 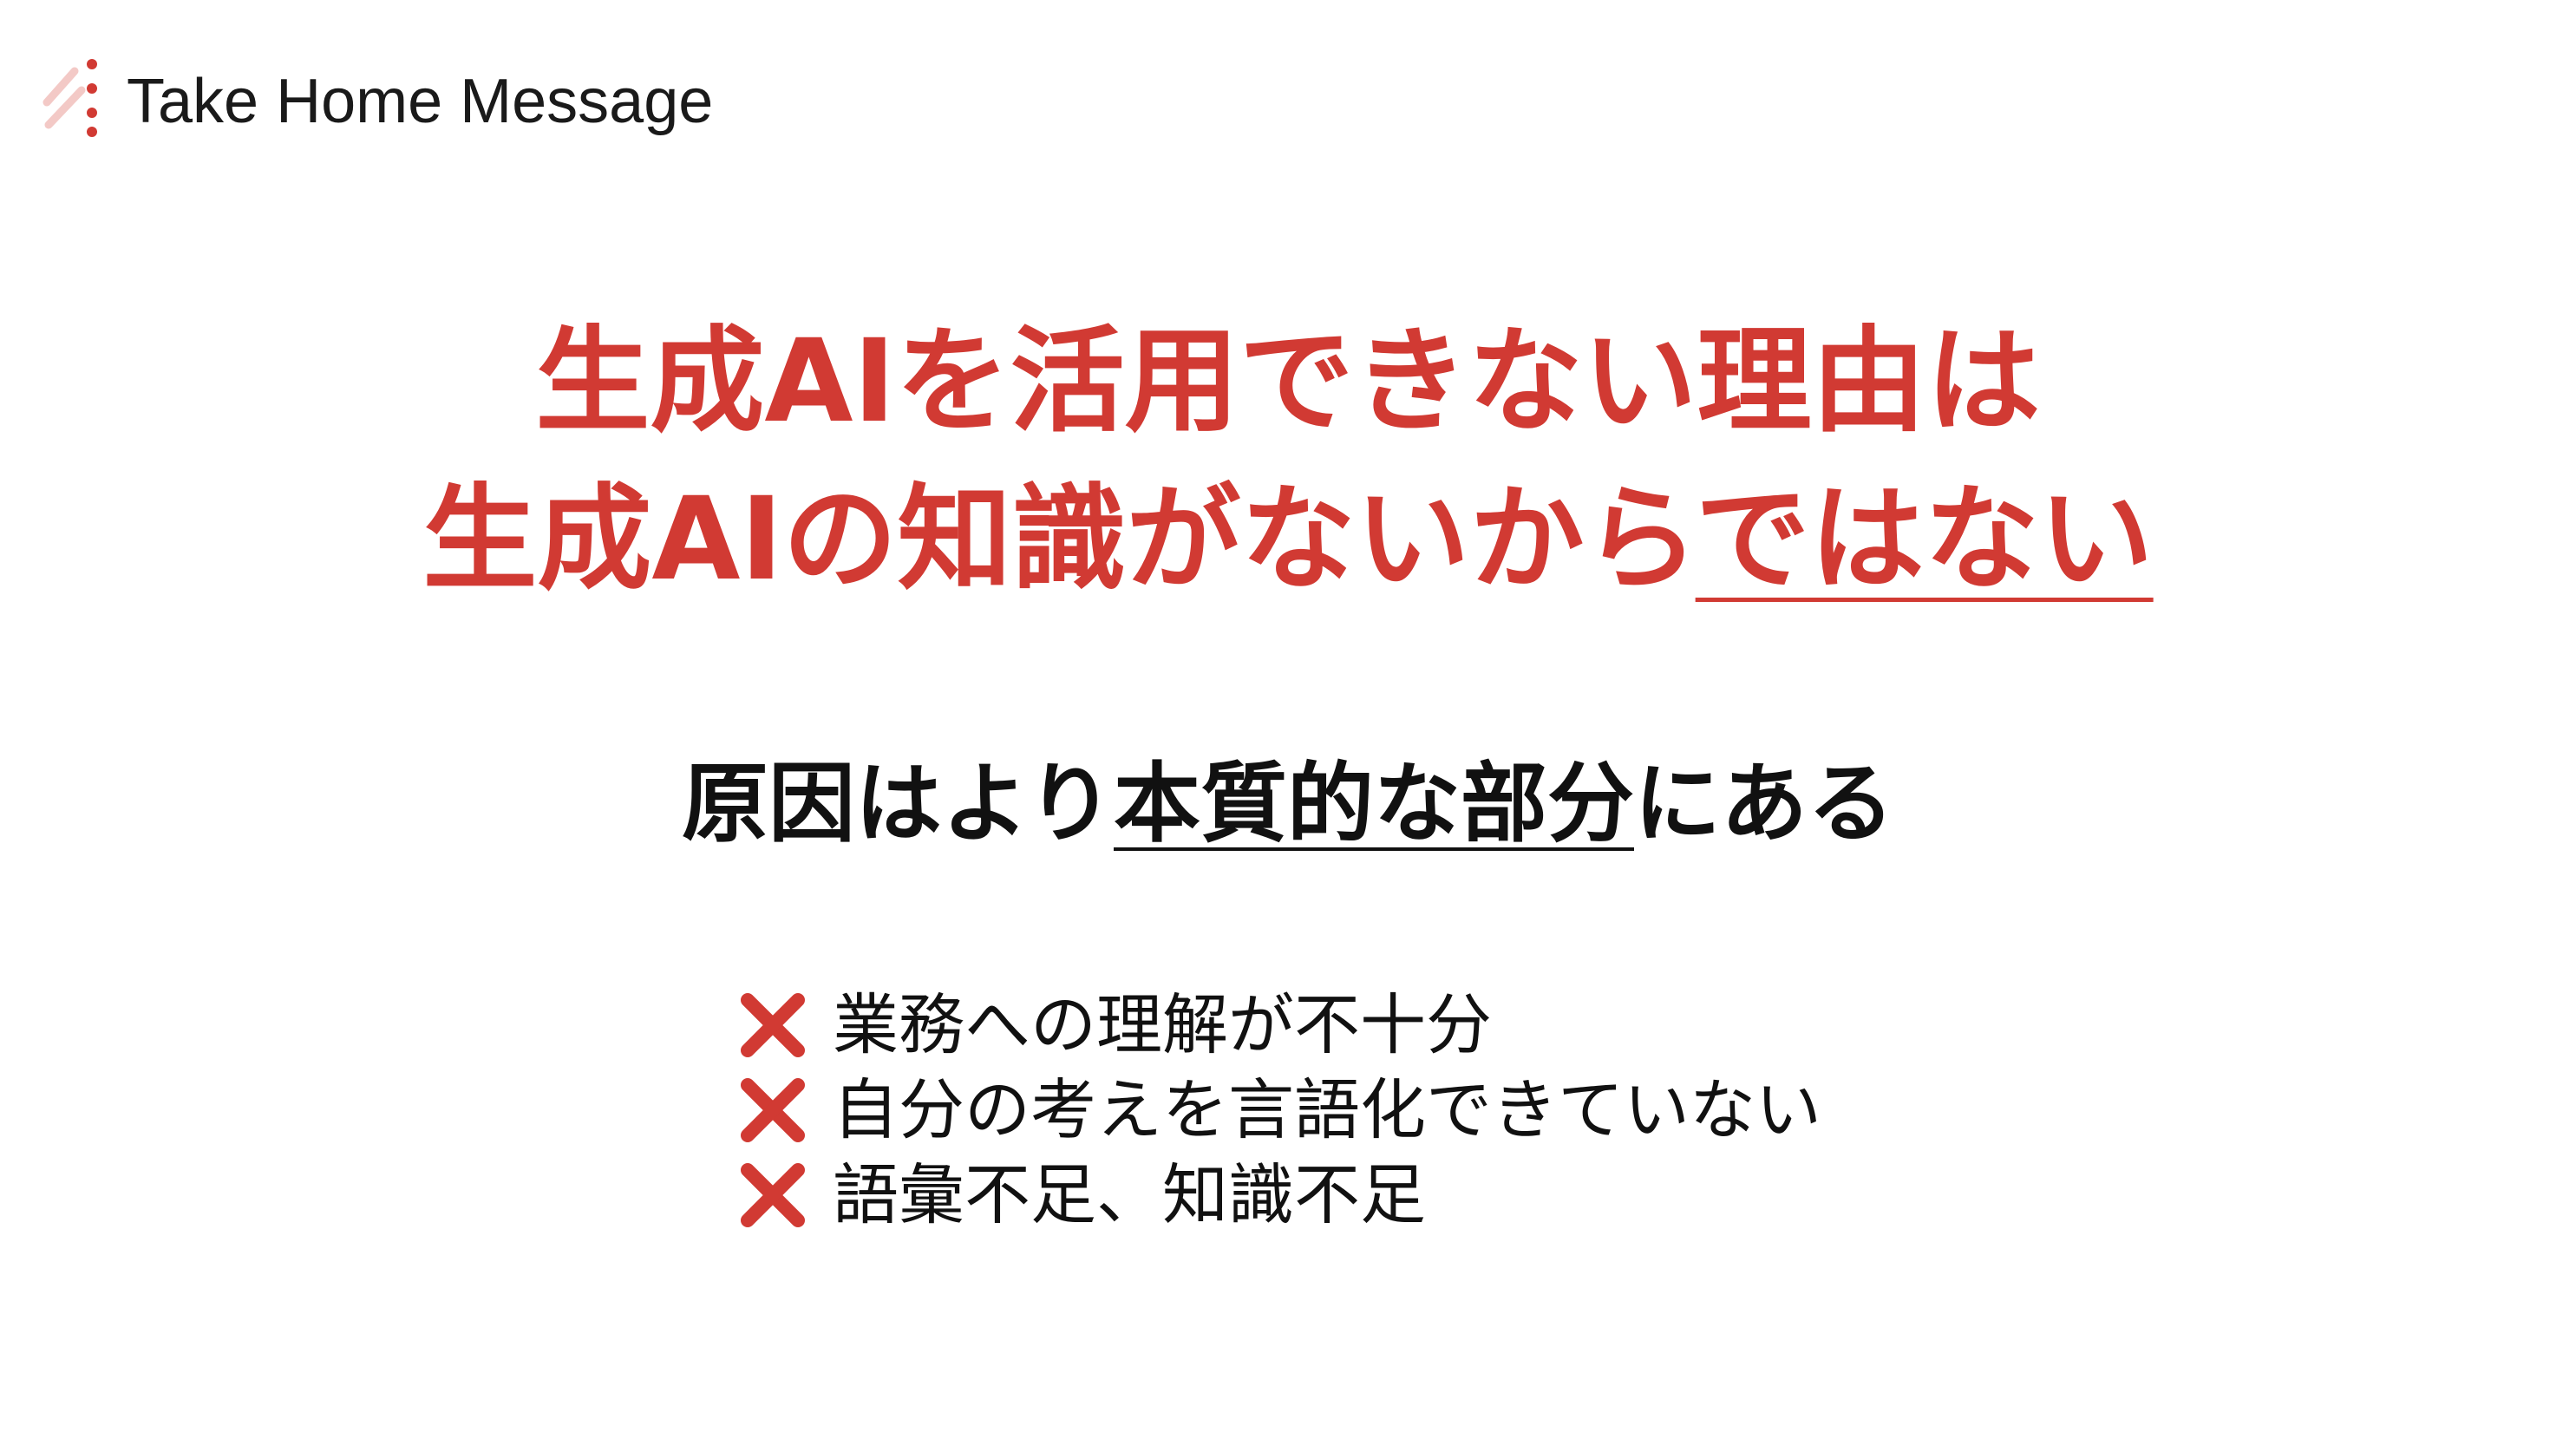 I want to click on headline-line-2-main: 生成AIの知識がないから, so click(x=1059, y=539).